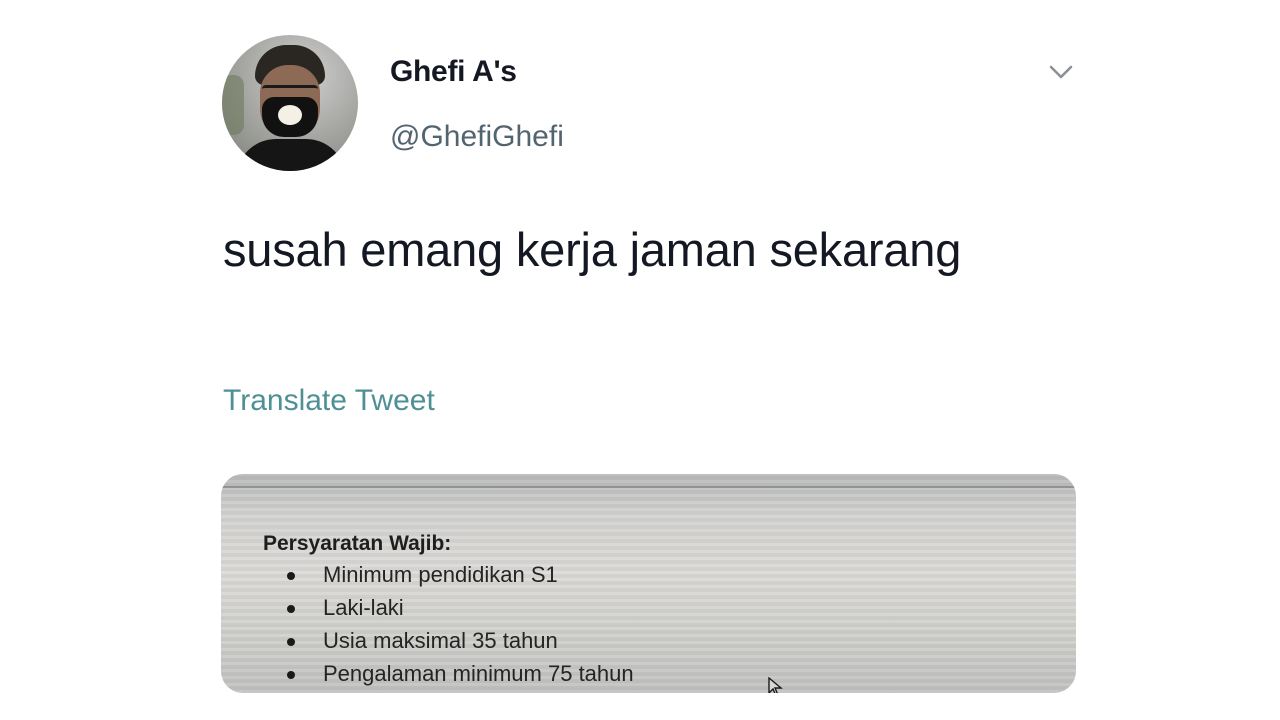 This screenshot has height=720, width=1280. I want to click on translate-tweet-link: Translate Tweet, so click(329, 401).